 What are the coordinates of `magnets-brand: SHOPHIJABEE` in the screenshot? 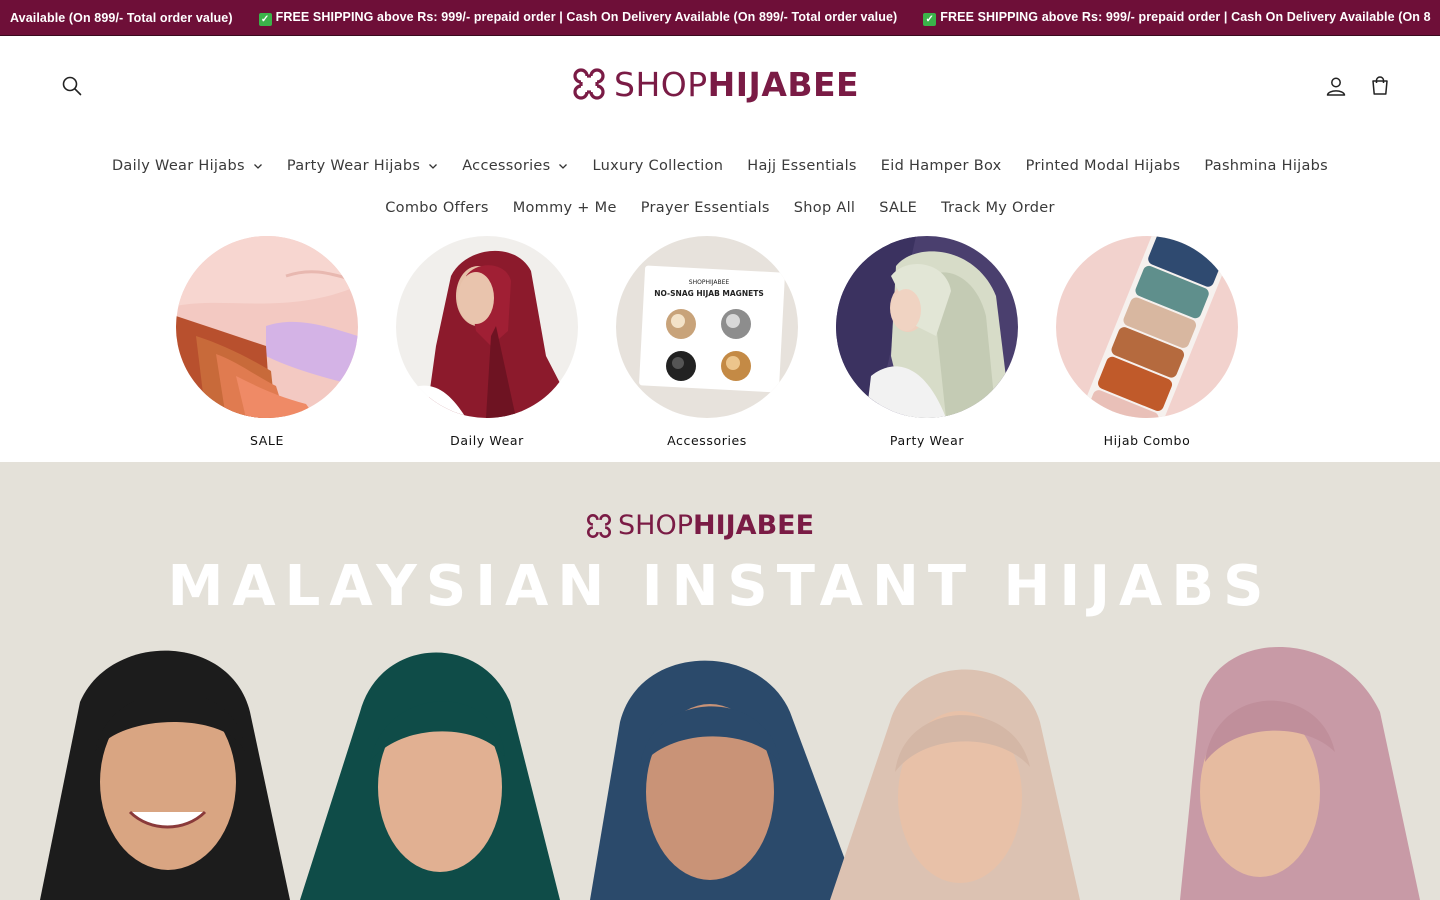 It's located at (709, 282).